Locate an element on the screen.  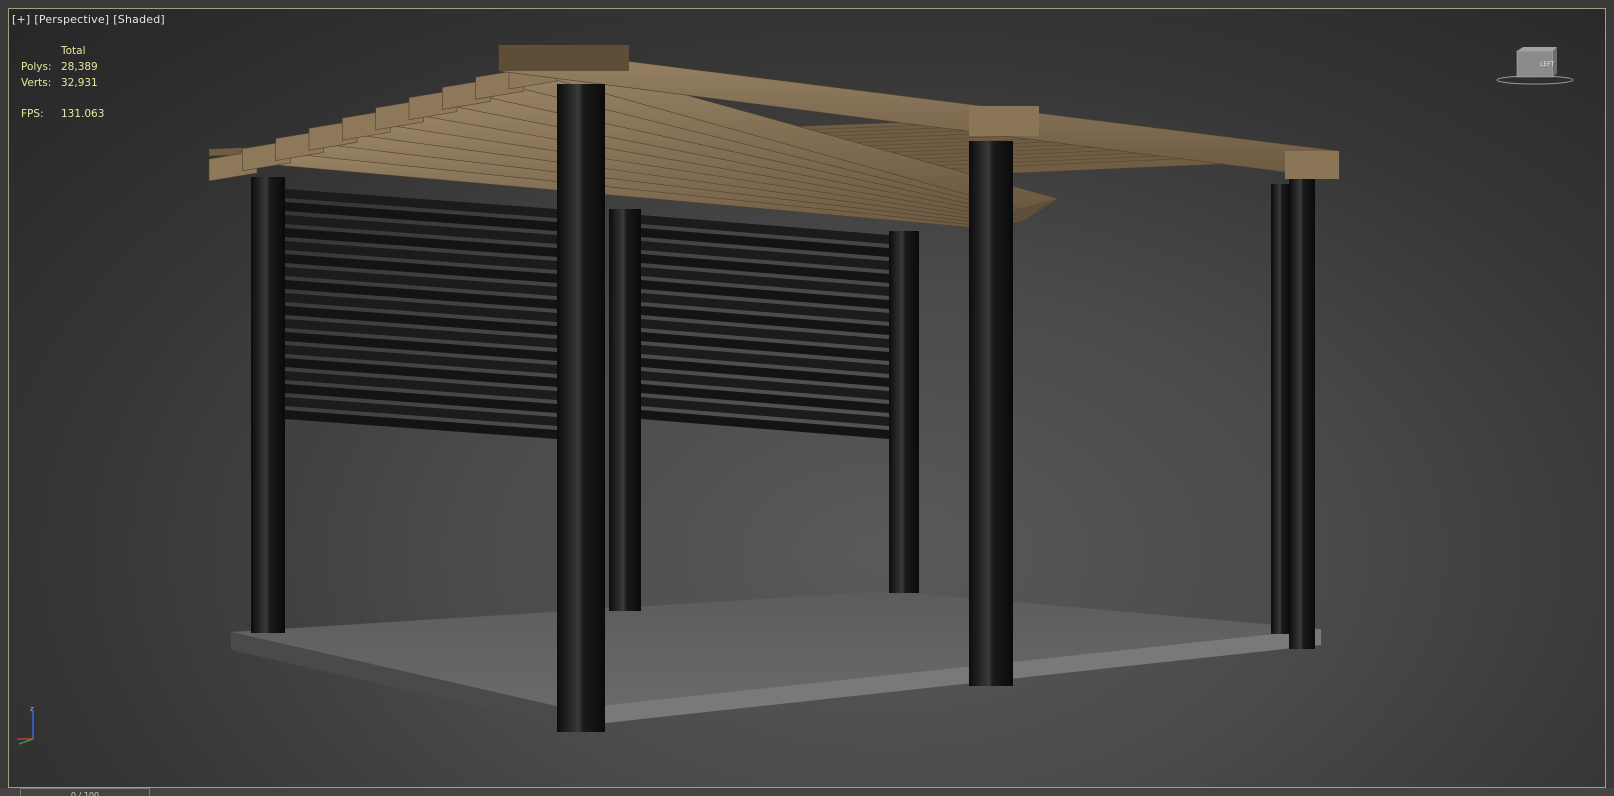
frame-counter: 0 / 100 is located at coordinates (85, 792).